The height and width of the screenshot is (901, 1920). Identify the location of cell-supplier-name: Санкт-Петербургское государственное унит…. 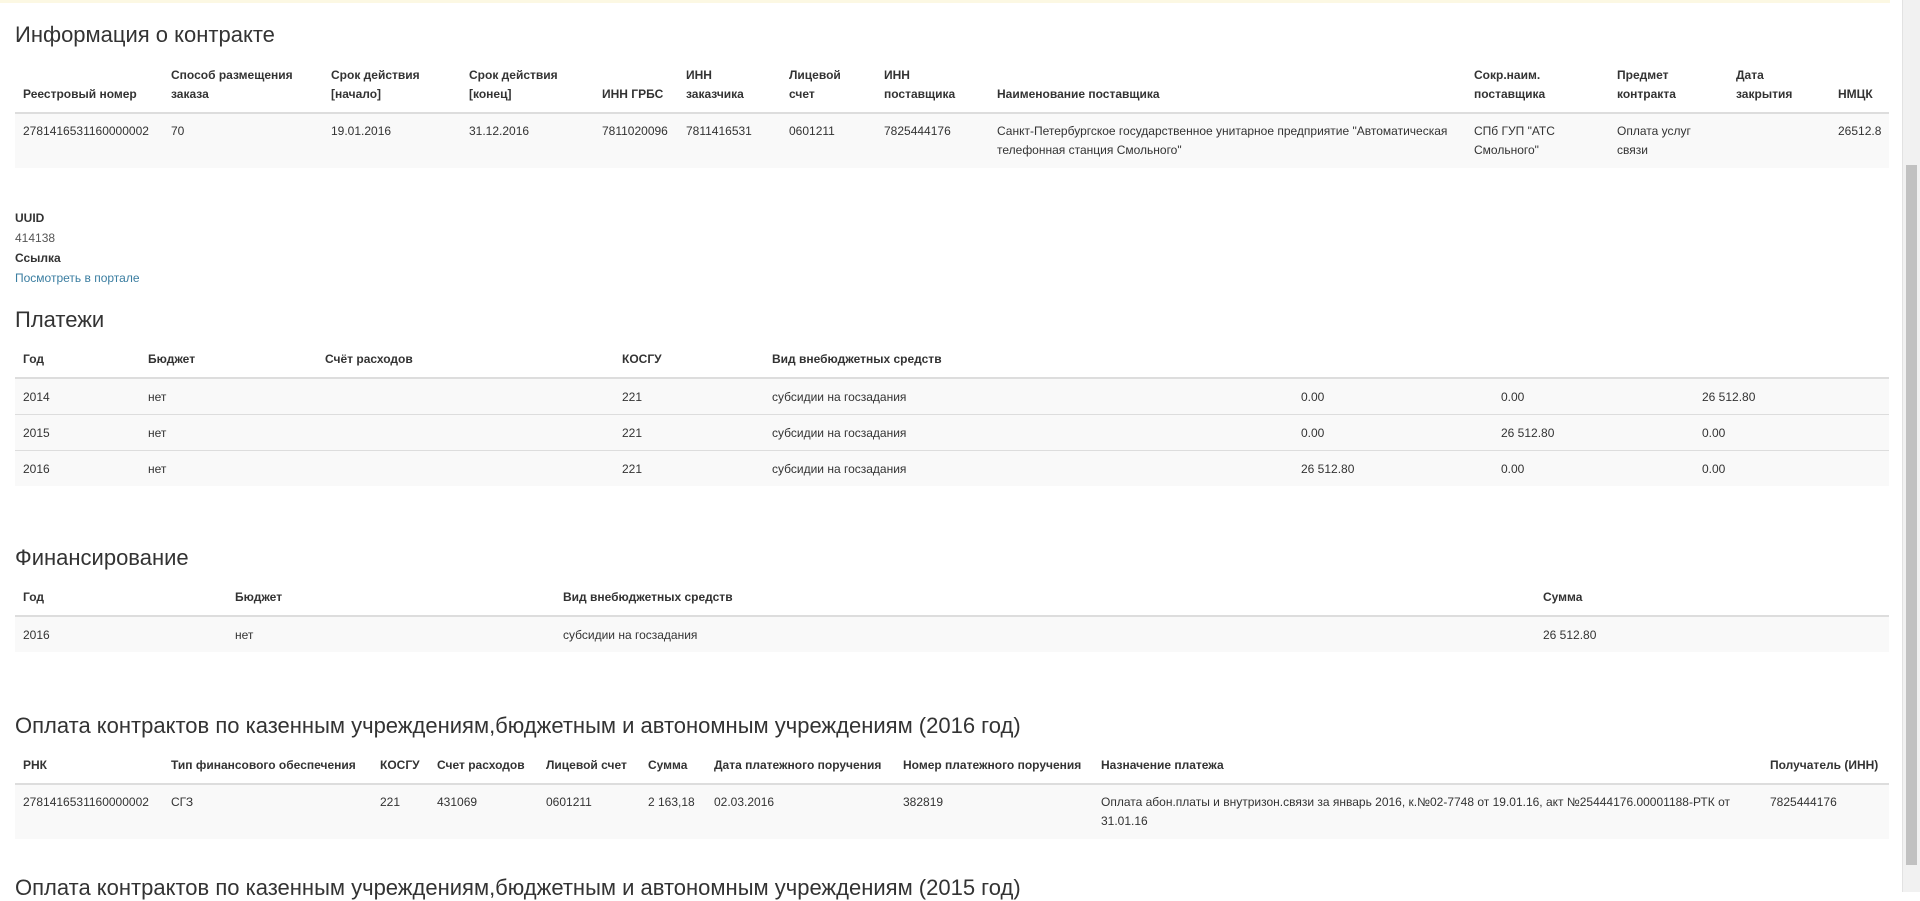
(1227, 140).